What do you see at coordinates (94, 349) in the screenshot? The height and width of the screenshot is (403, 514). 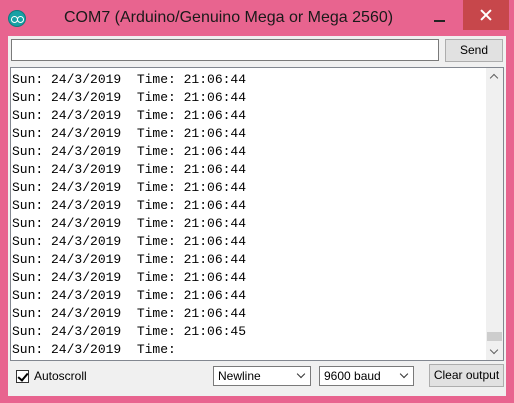 I see `output-line: Sun: 24/3/2019 Time:` at bounding box center [94, 349].